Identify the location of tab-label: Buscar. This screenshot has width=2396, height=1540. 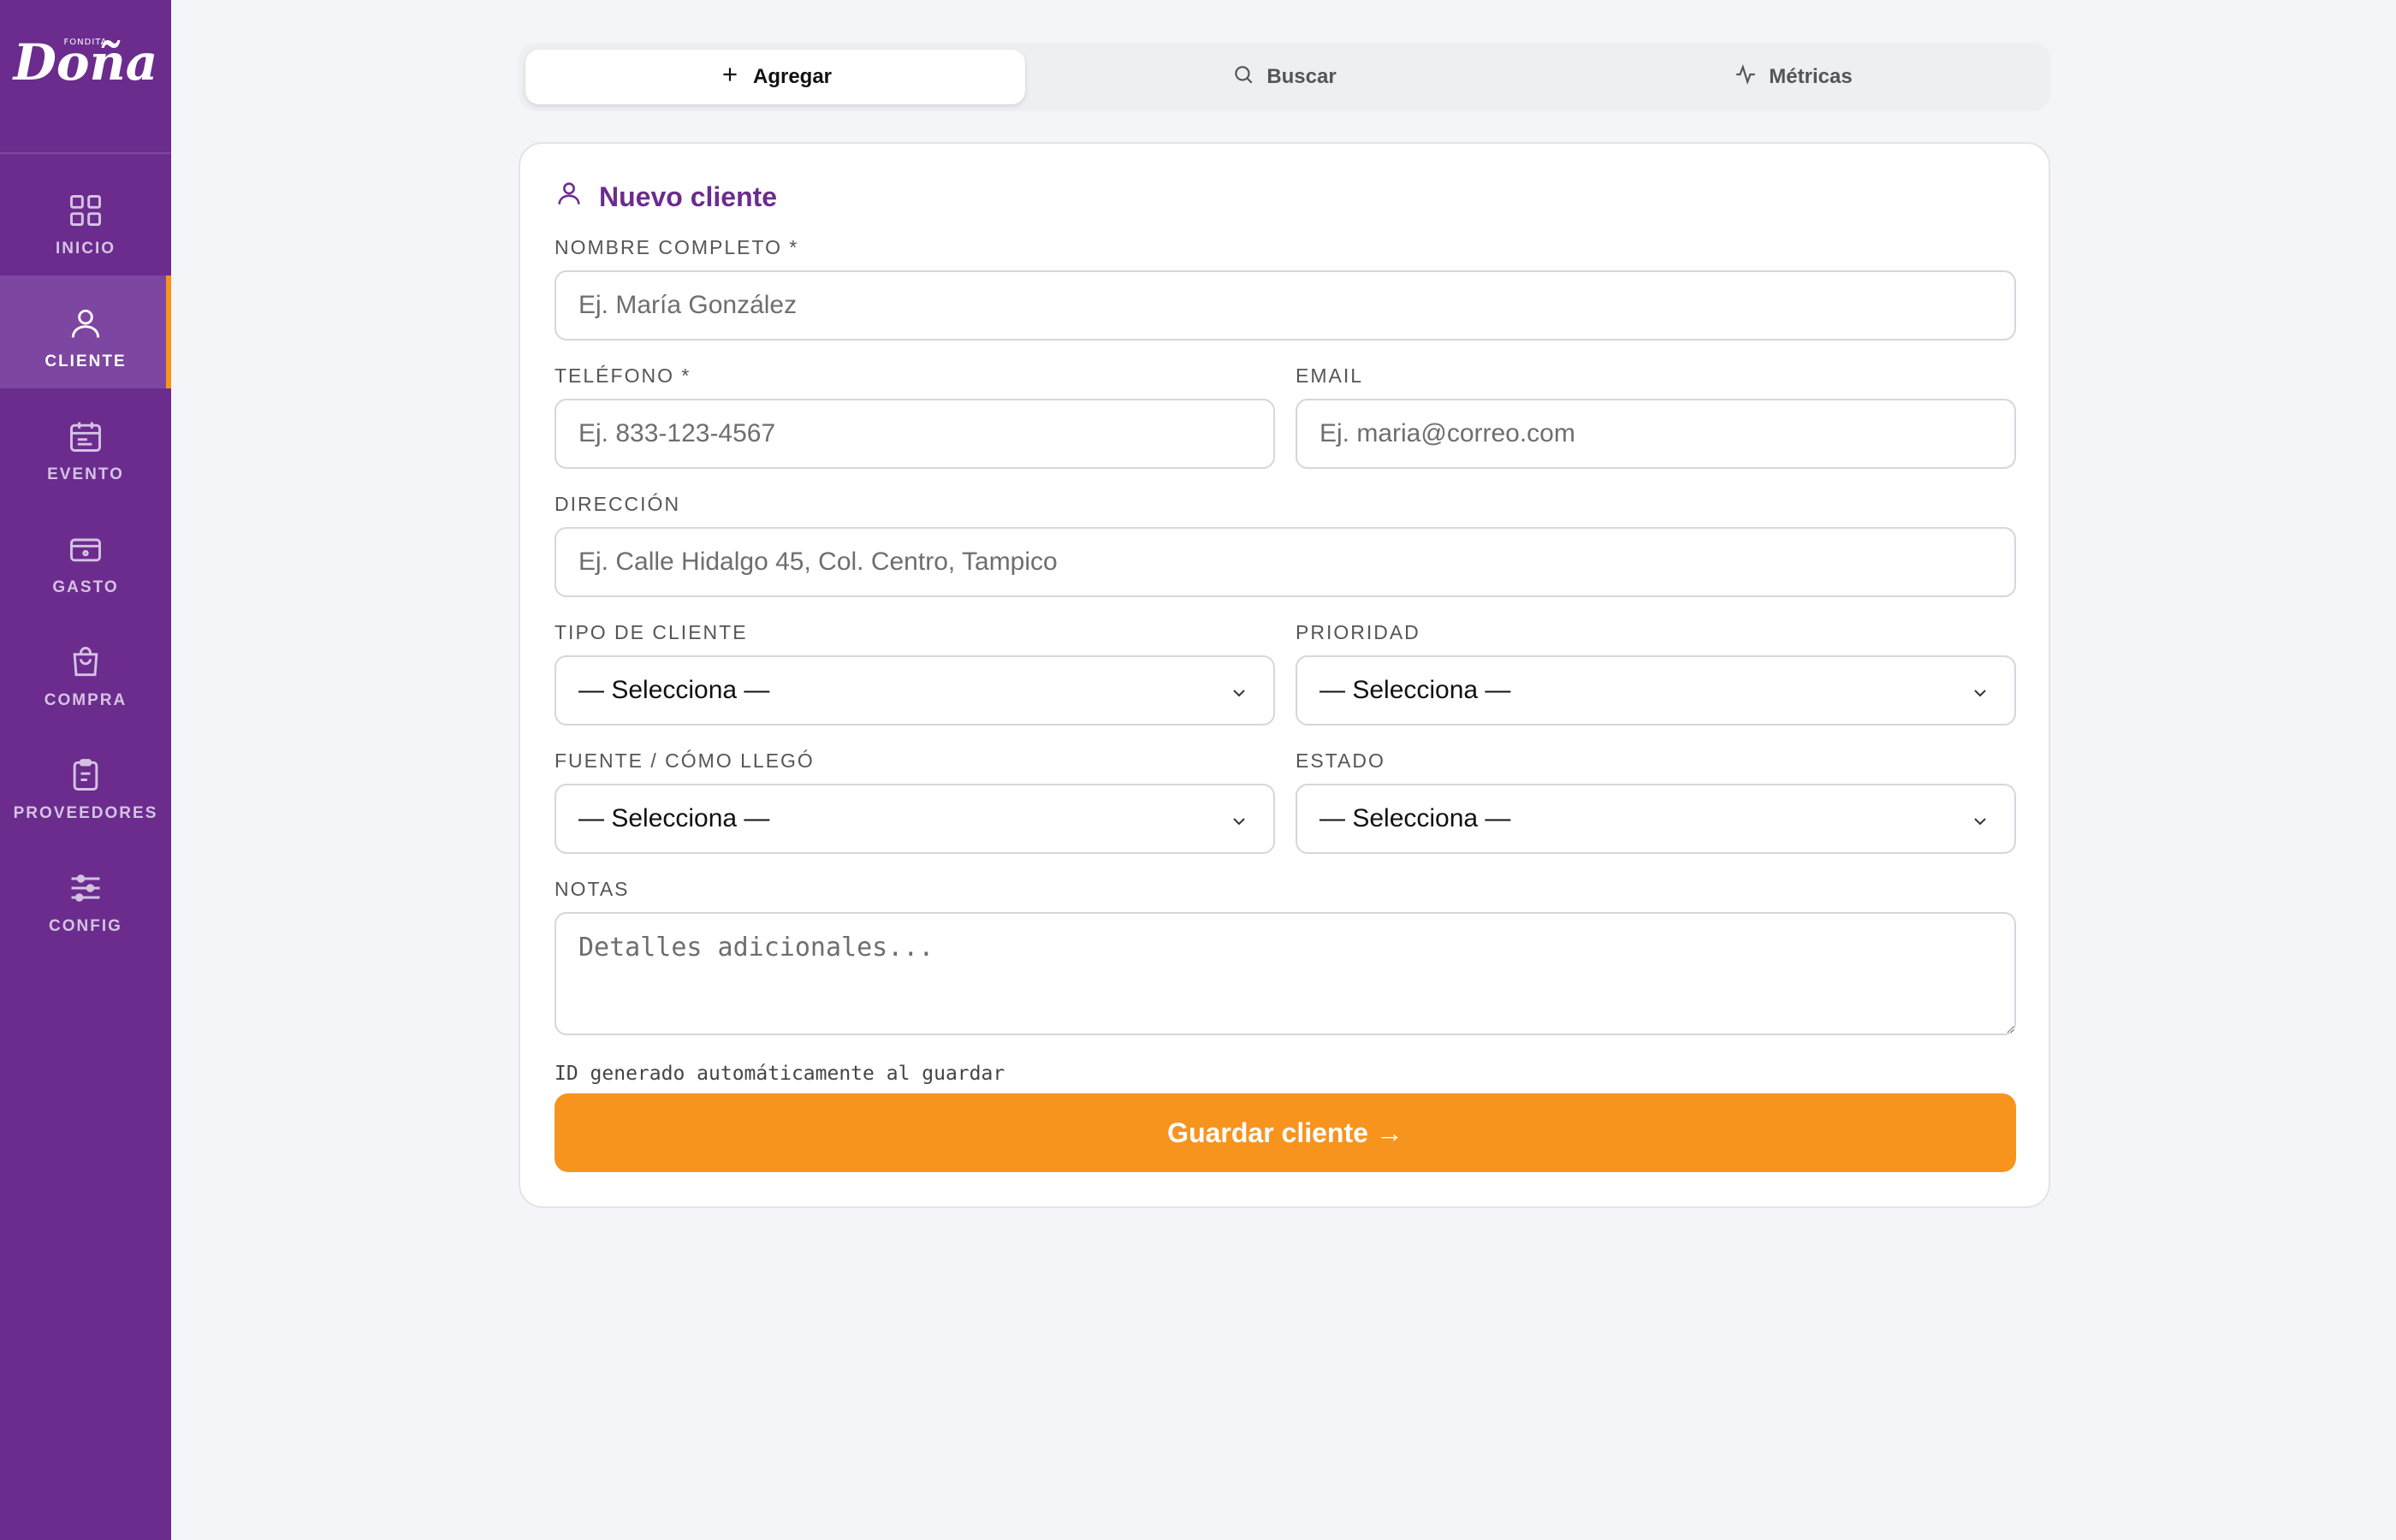
(1301, 76).